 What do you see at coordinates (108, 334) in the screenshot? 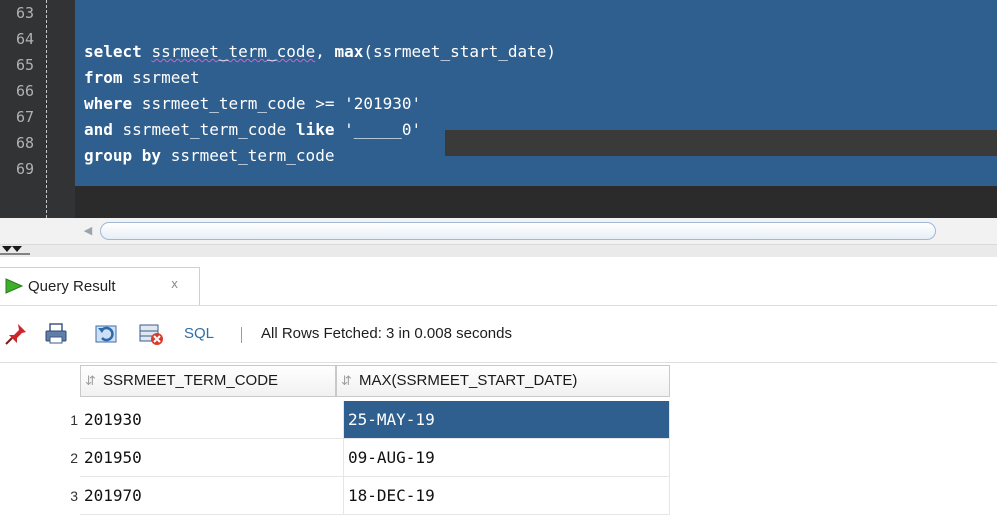
I see `refresh-icon` at bounding box center [108, 334].